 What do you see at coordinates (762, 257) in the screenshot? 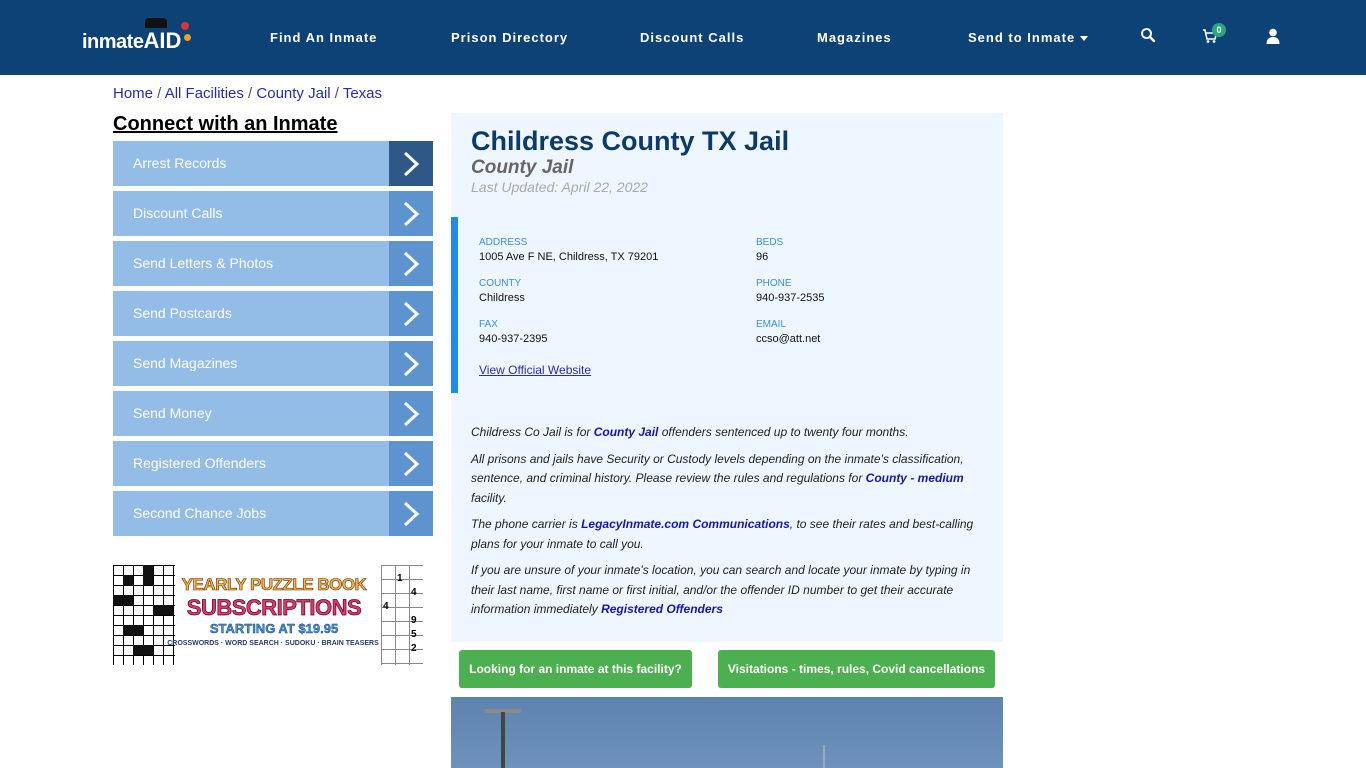
I see `beds-value: 96` at bounding box center [762, 257].